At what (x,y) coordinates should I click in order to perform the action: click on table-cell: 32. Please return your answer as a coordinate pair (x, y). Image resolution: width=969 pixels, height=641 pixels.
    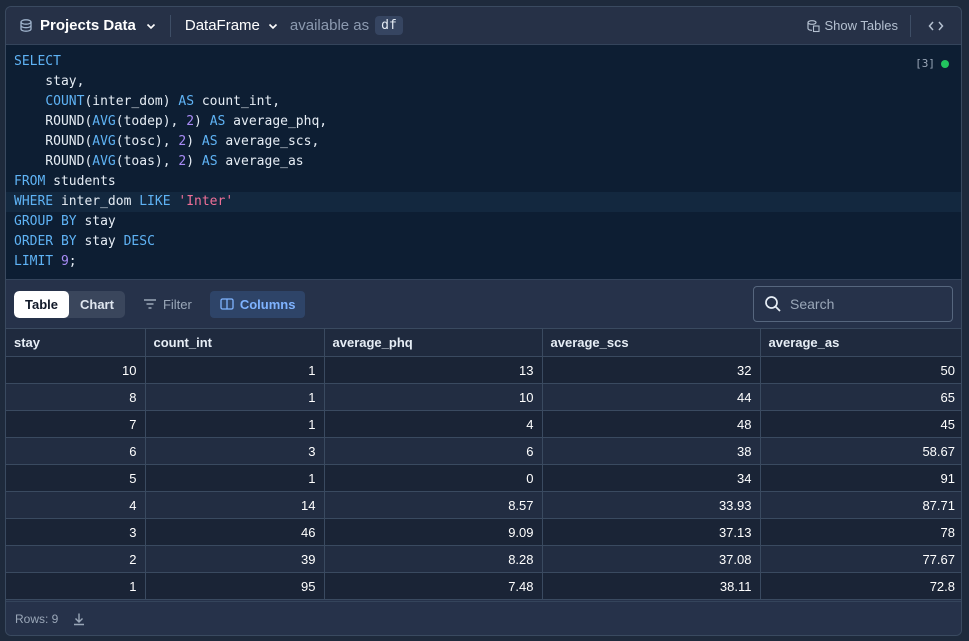
    Looking at the image, I should click on (651, 370).